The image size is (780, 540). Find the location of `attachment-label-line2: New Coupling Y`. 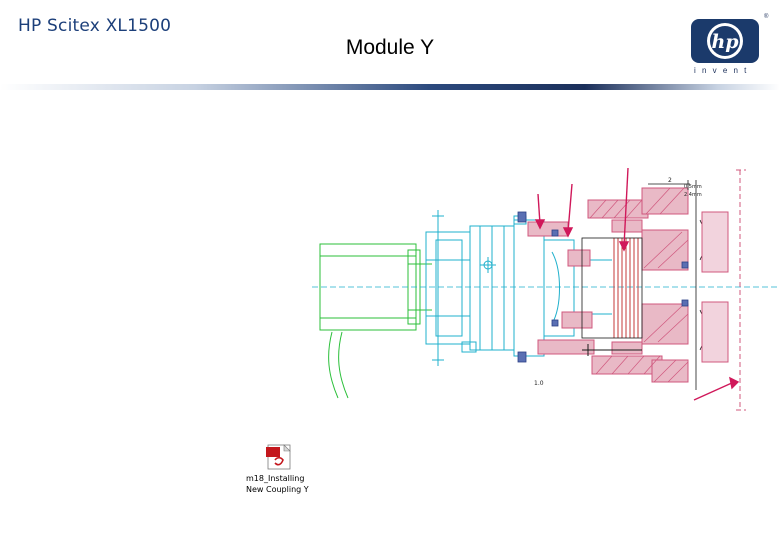

attachment-label-line2: New Coupling Y is located at coordinates (277, 489).